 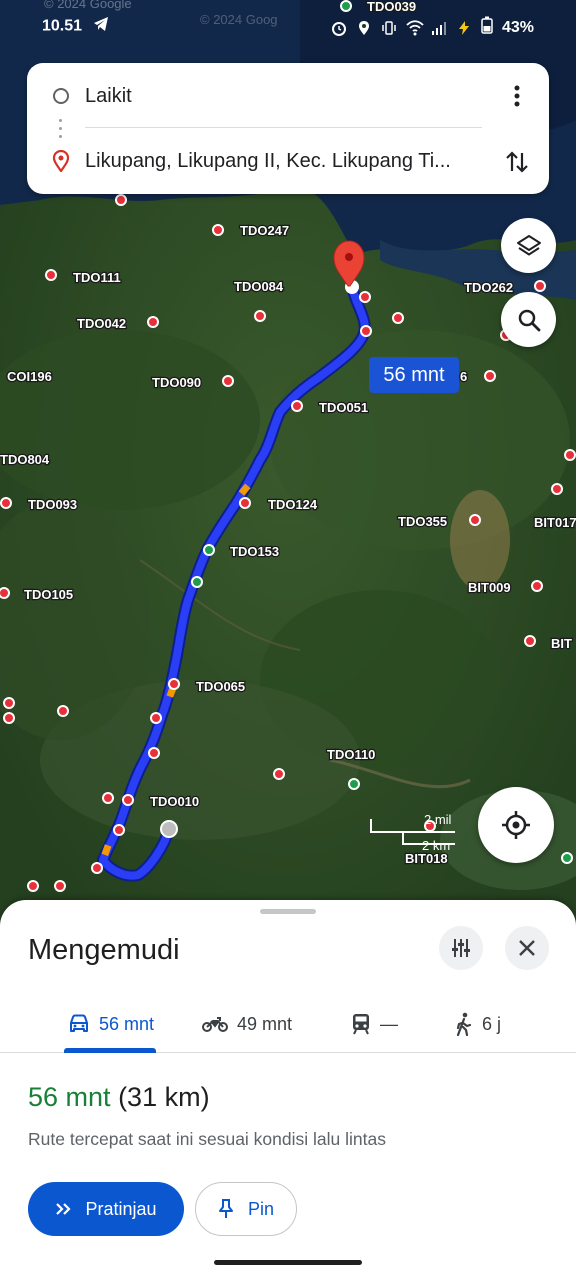 I want to click on map-poi-label: TDO105, so click(x=49, y=595).